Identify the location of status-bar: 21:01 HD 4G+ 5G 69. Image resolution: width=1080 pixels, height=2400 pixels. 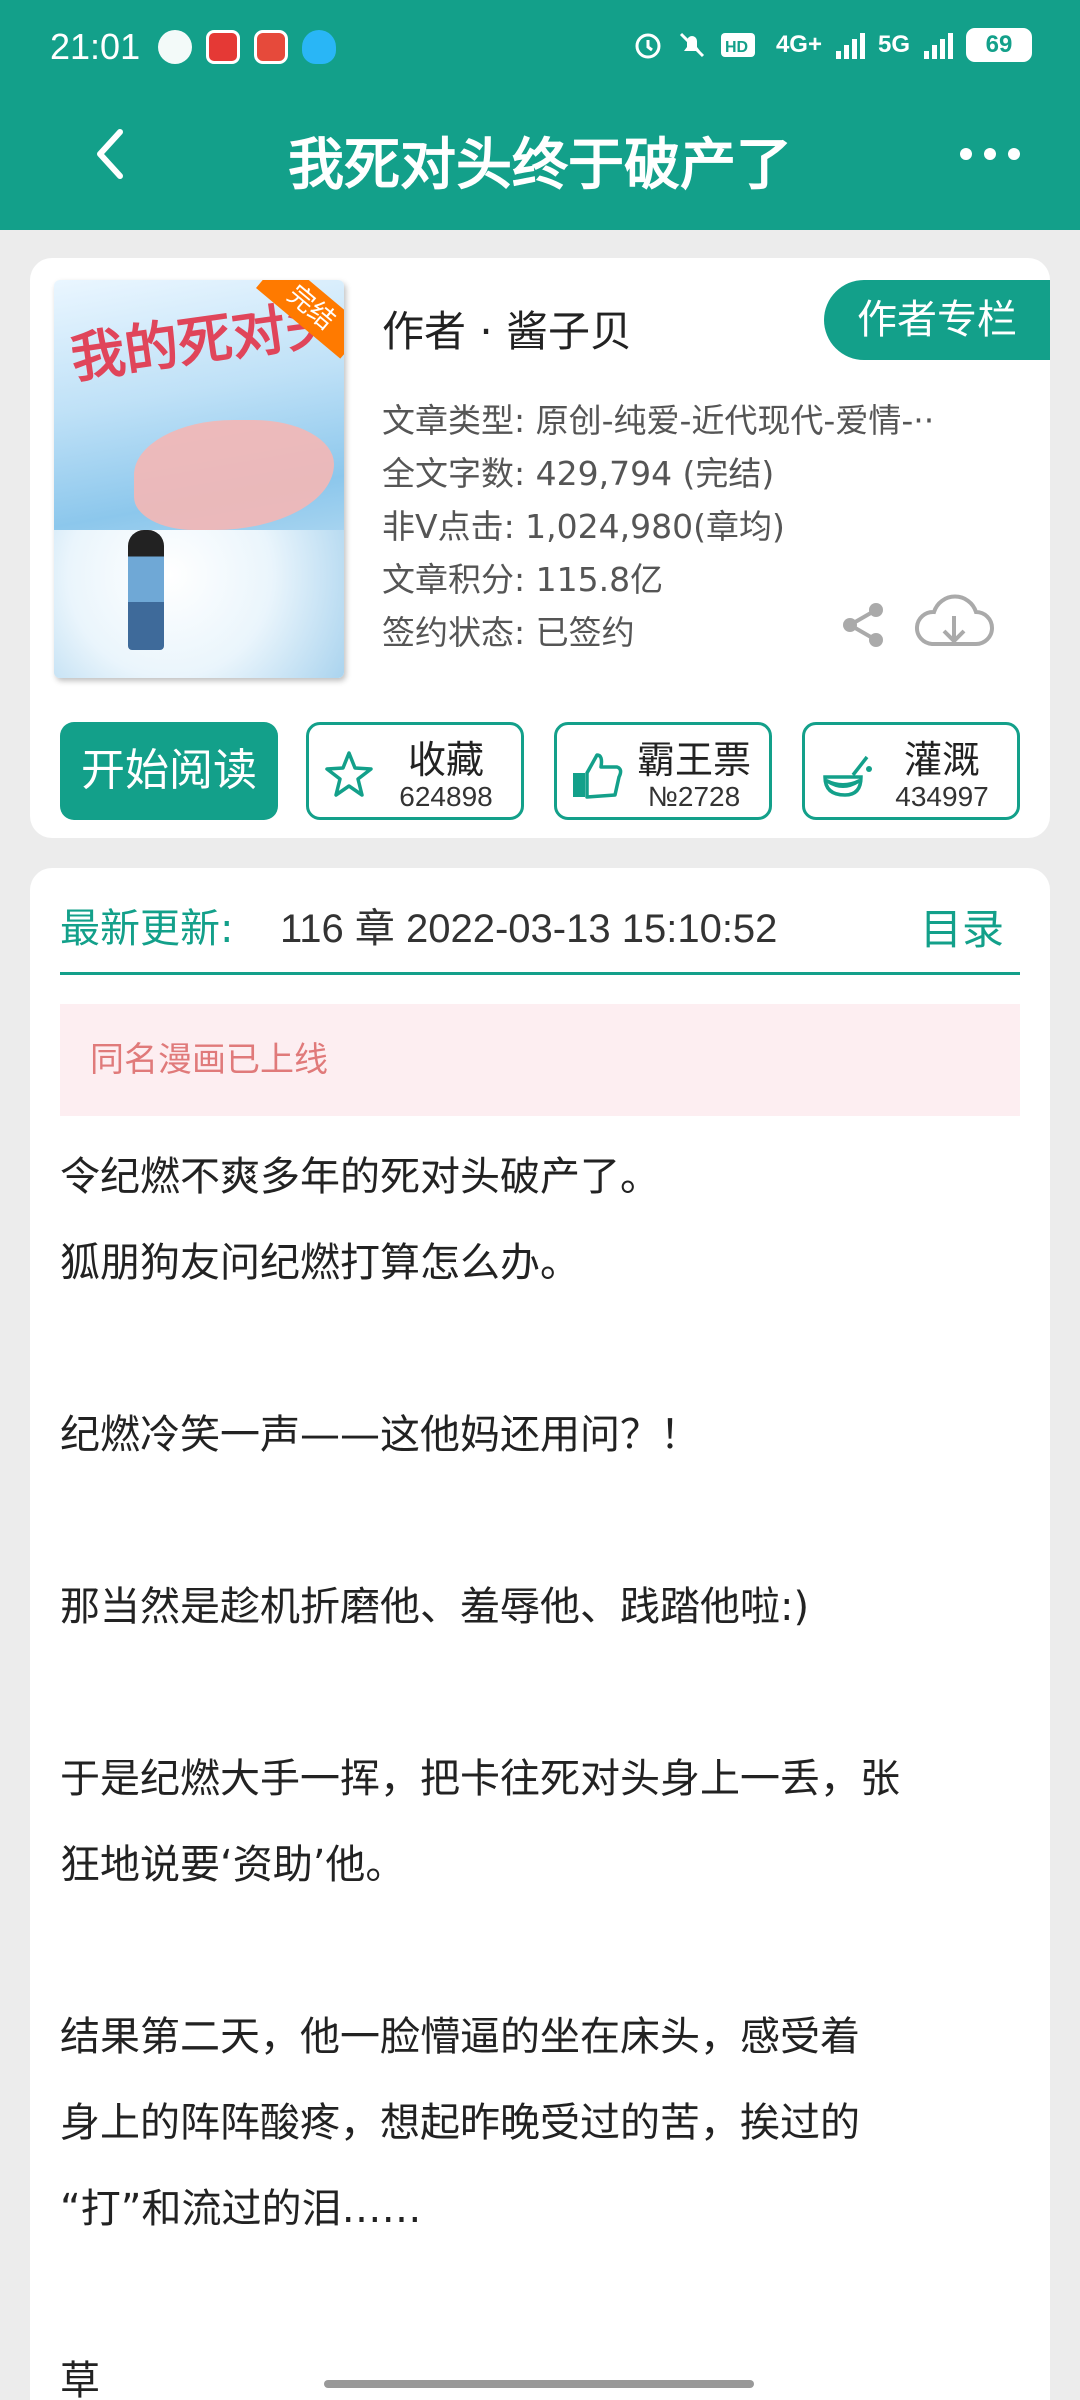
(540, 50).